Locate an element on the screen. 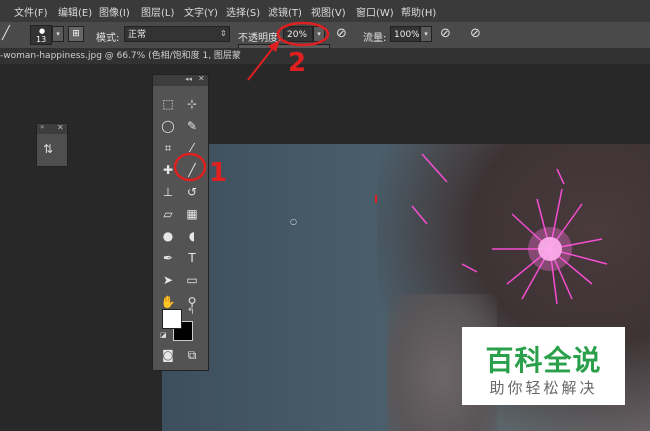  watermark-logo: 百科全说 助你轻松解决 is located at coordinates (543, 366).